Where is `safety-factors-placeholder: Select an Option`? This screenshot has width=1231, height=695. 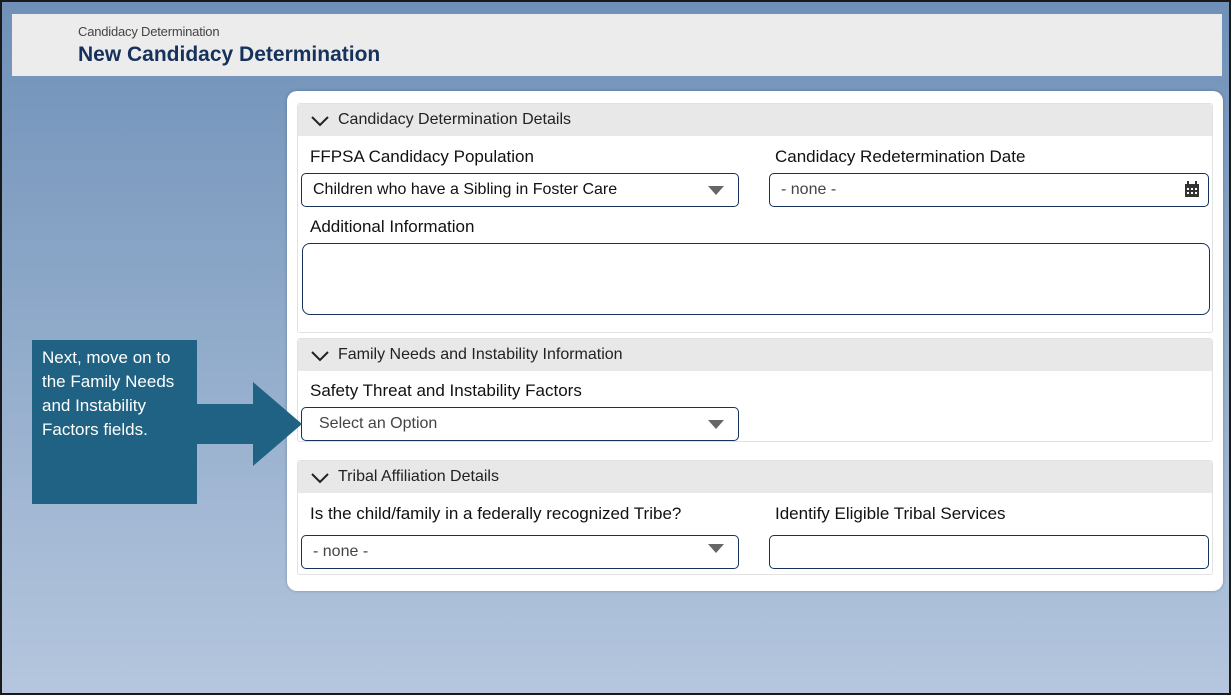
safety-factors-placeholder: Select an Option is located at coordinates (378, 423).